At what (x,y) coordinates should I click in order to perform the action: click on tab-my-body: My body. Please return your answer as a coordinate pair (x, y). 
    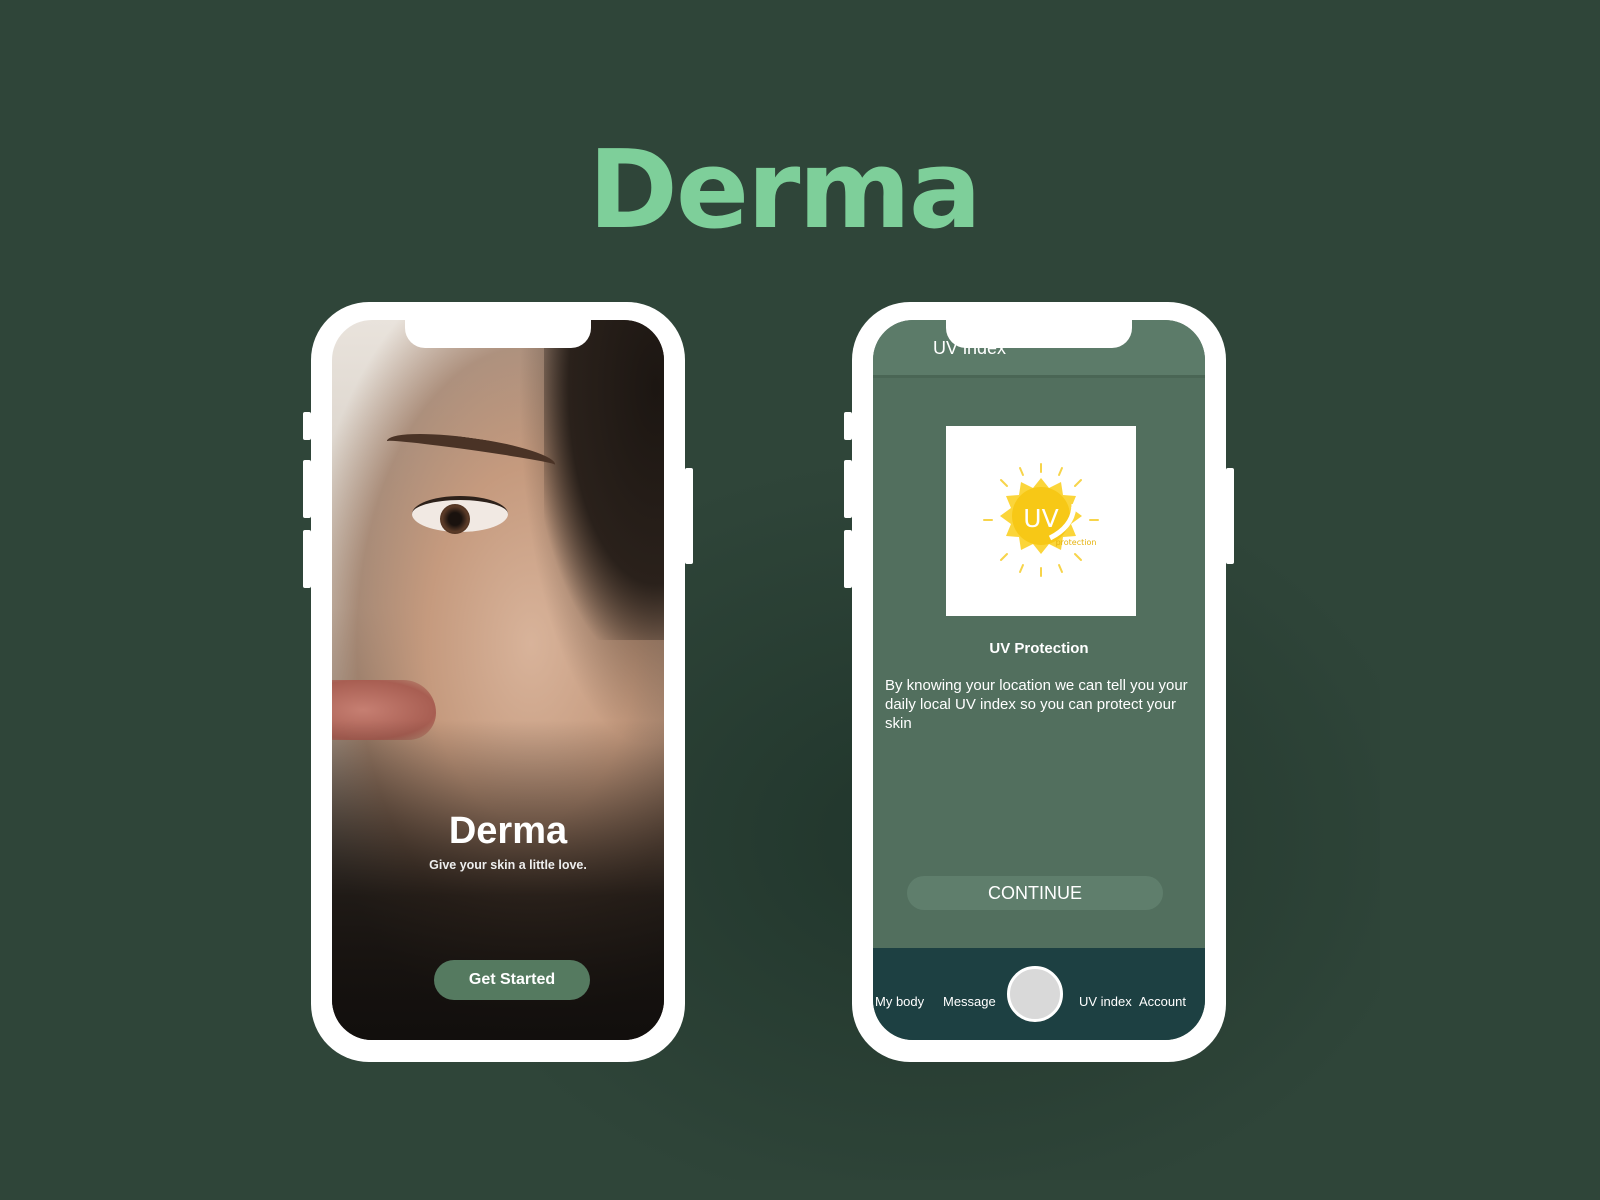
    Looking at the image, I should click on (899, 1001).